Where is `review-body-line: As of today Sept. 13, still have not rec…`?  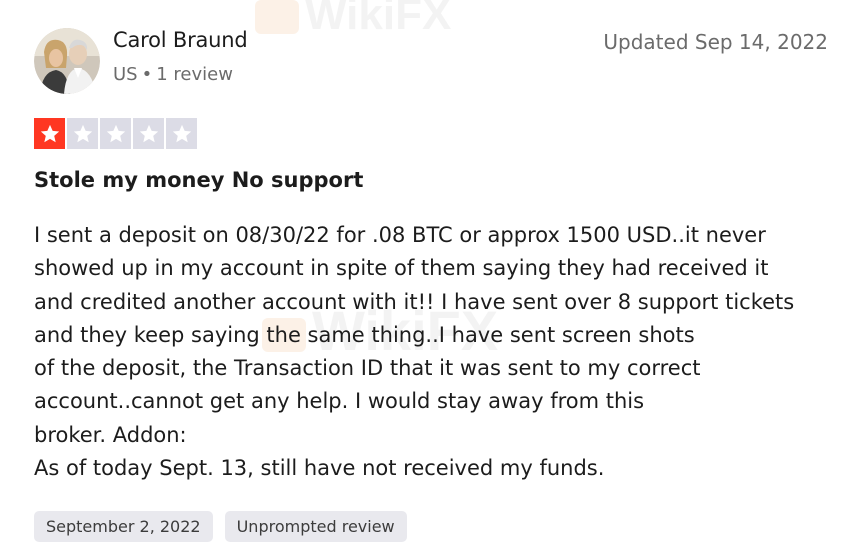
review-body-line: As of today Sept. 13, still have not rec… is located at coordinates (319, 468).